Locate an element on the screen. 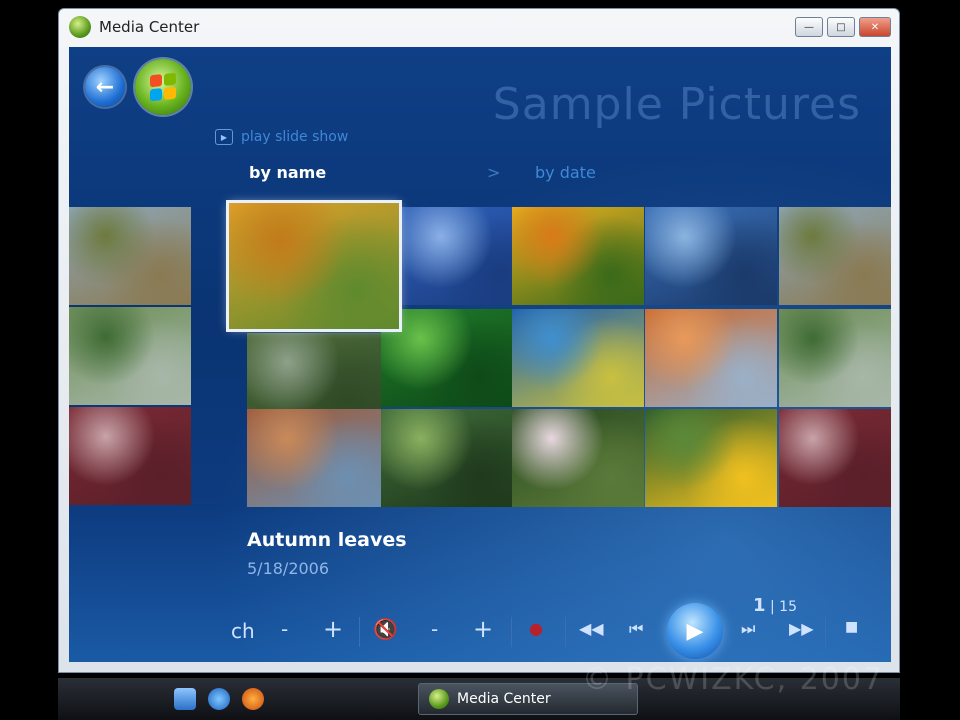 This screenshot has height=720, width=960. title-bar: Media Center — □ ✕ is located at coordinates (479, 27).